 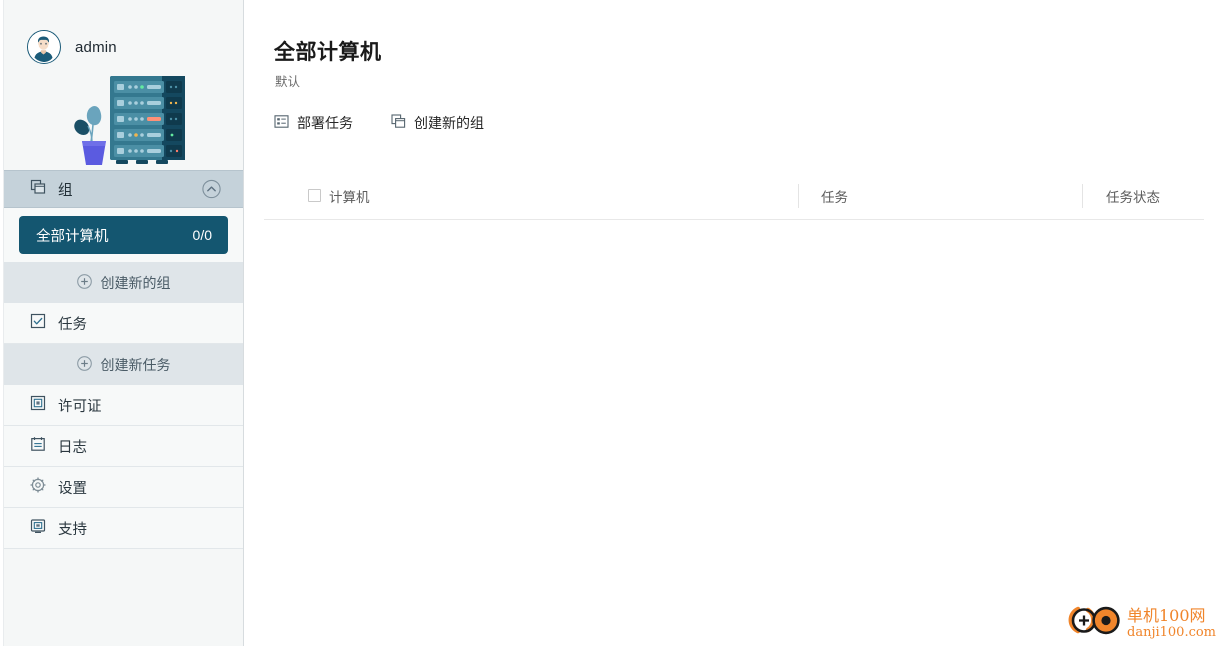 I want to click on page-subtitle: 默认, so click(x=288, y=82).